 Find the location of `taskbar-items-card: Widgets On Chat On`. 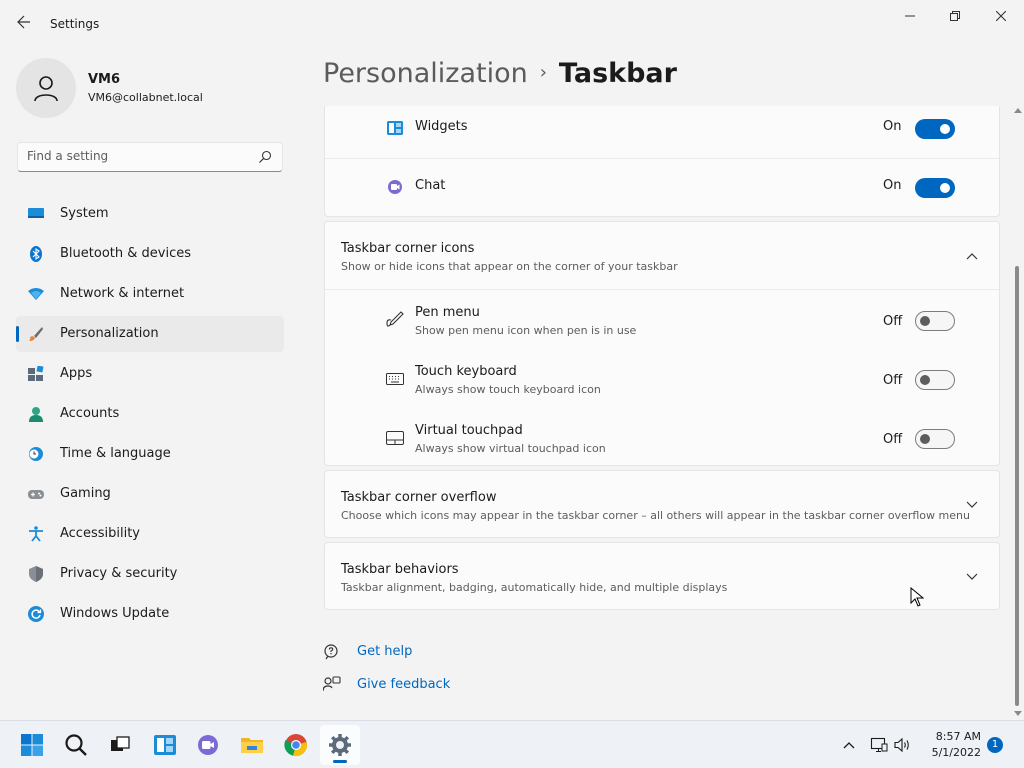

taskbar-items-card: Widgets On Chat On is located at coordinates (662, 161).